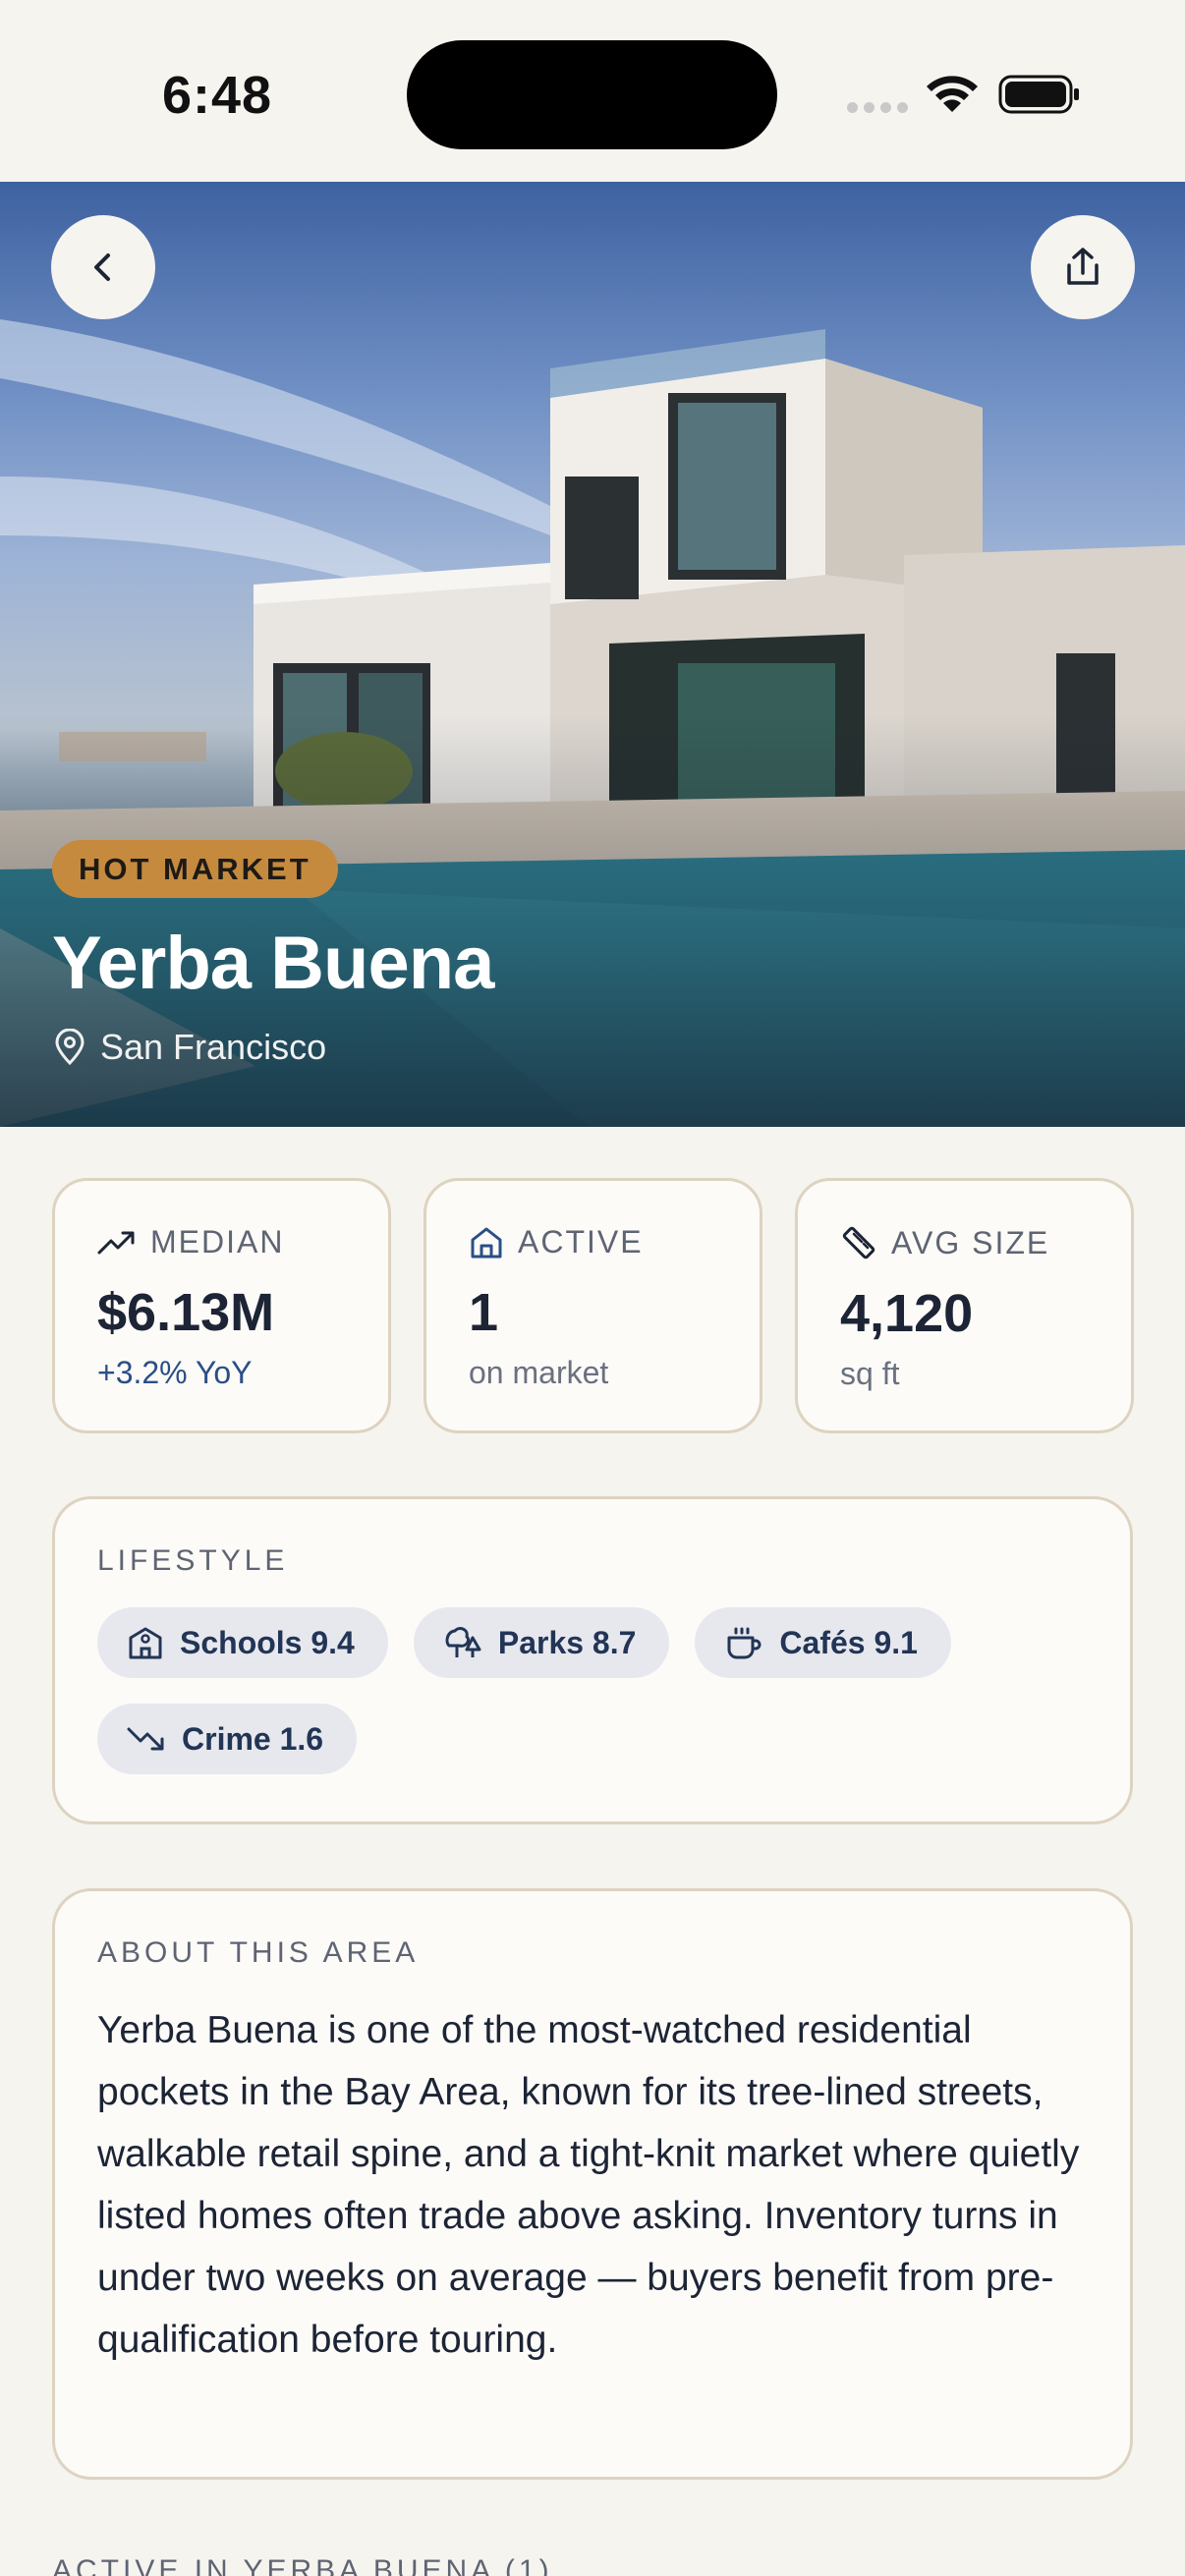 The image size is (1185, 2576). I want to click on stat-card-active: ACTIVE 1 on market, so click(592, 1305).